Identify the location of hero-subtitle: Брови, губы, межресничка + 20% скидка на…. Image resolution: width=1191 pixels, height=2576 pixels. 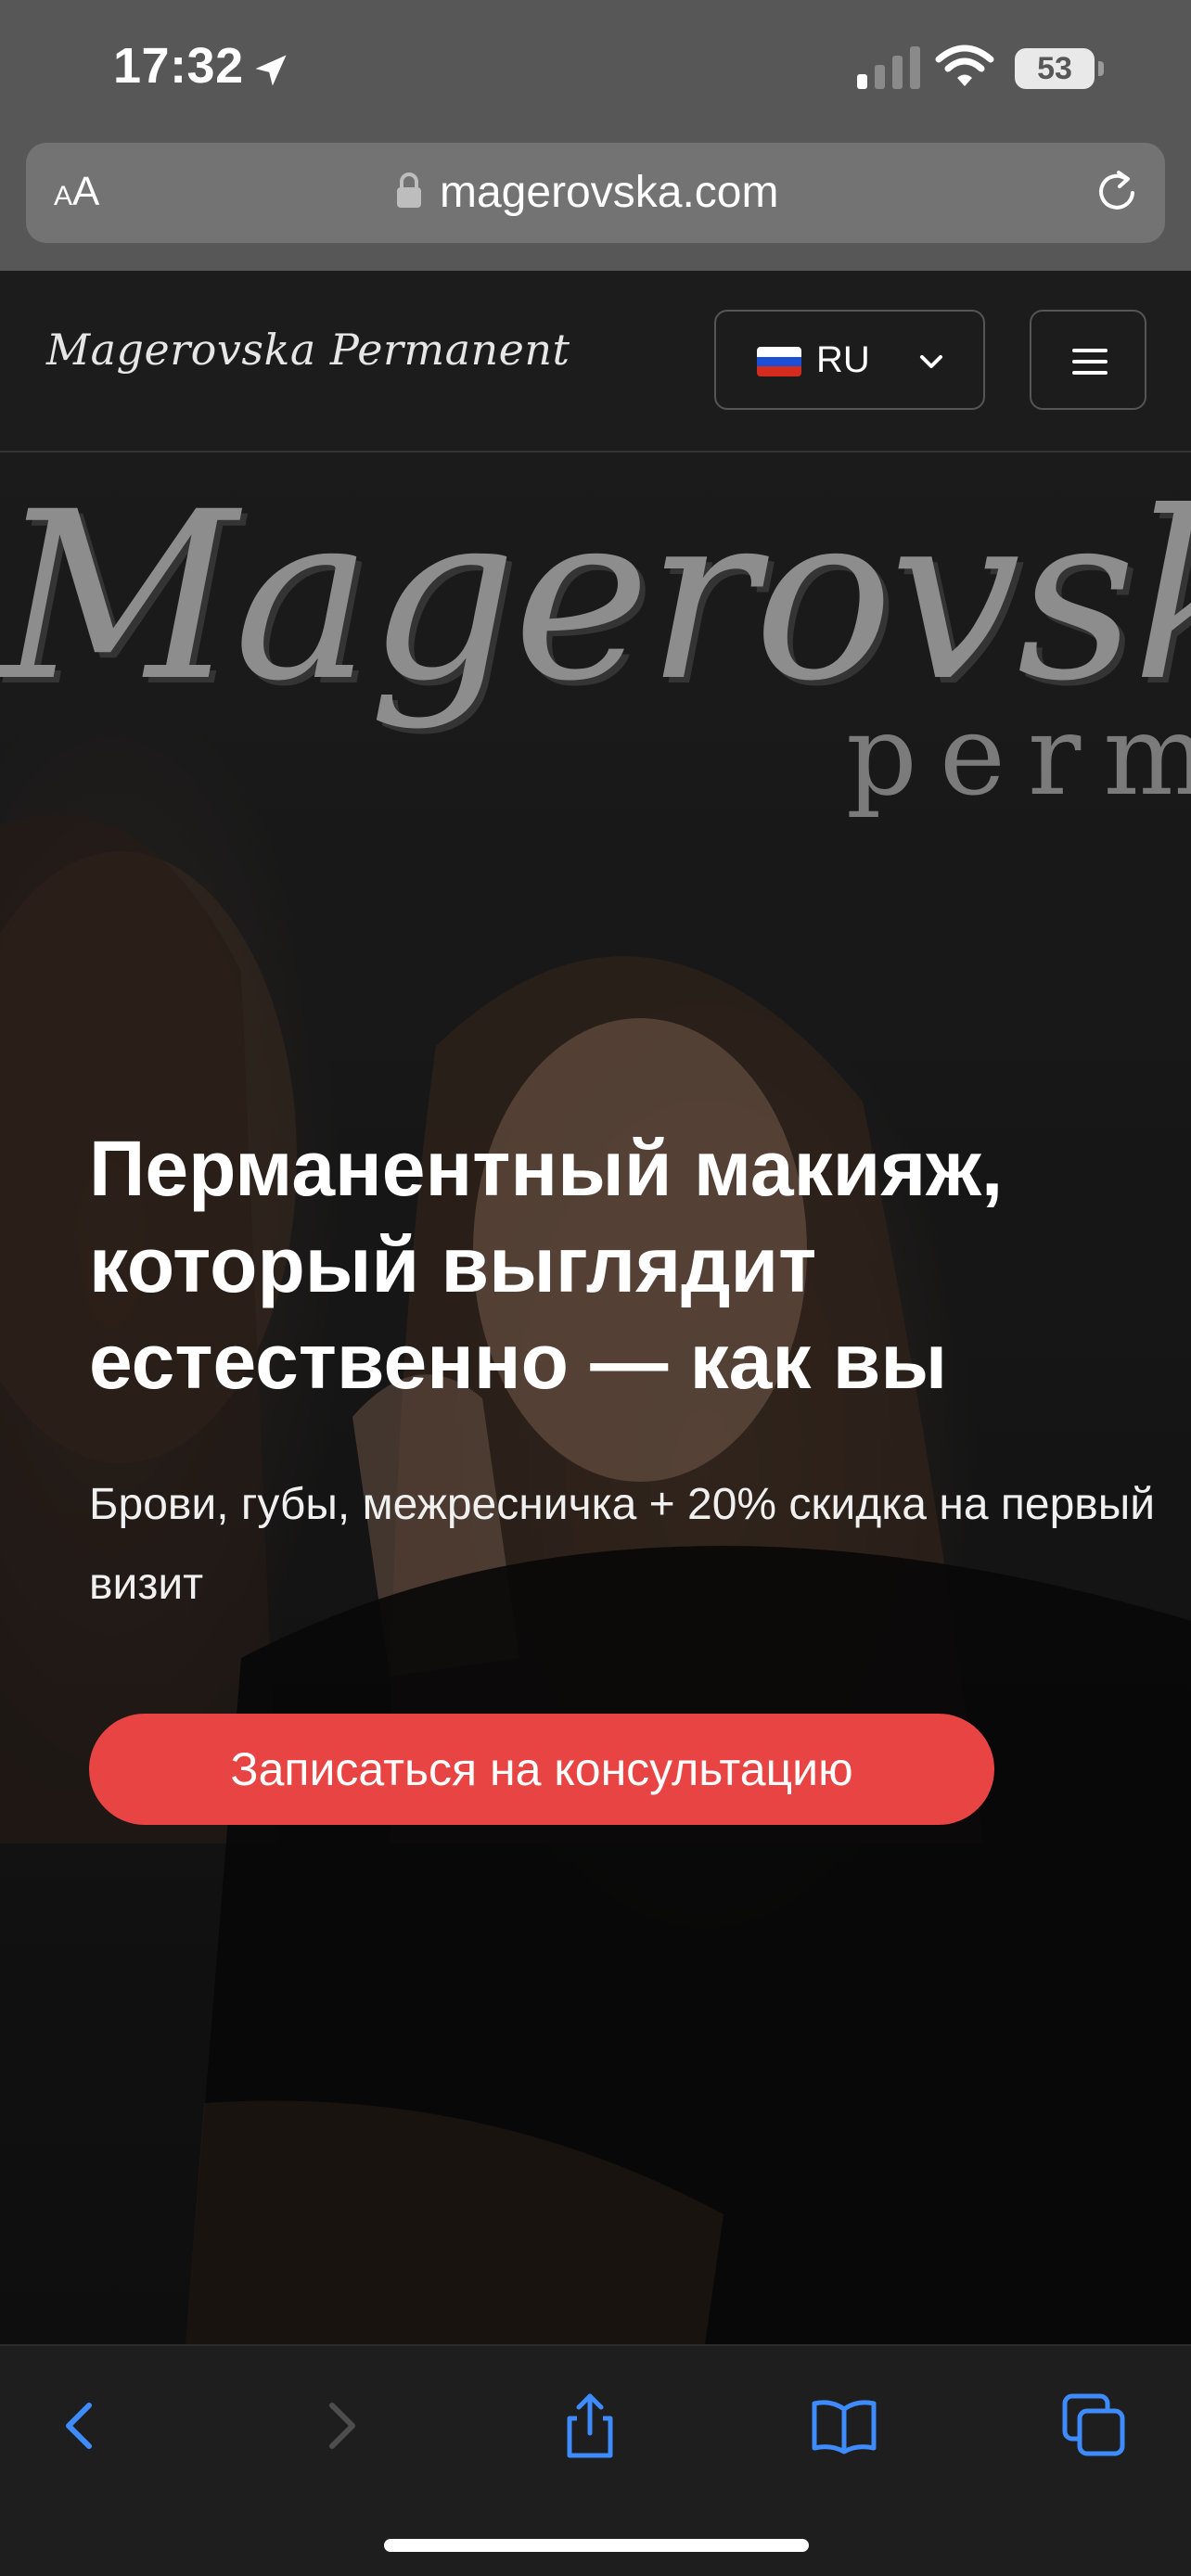
(623, 1545).